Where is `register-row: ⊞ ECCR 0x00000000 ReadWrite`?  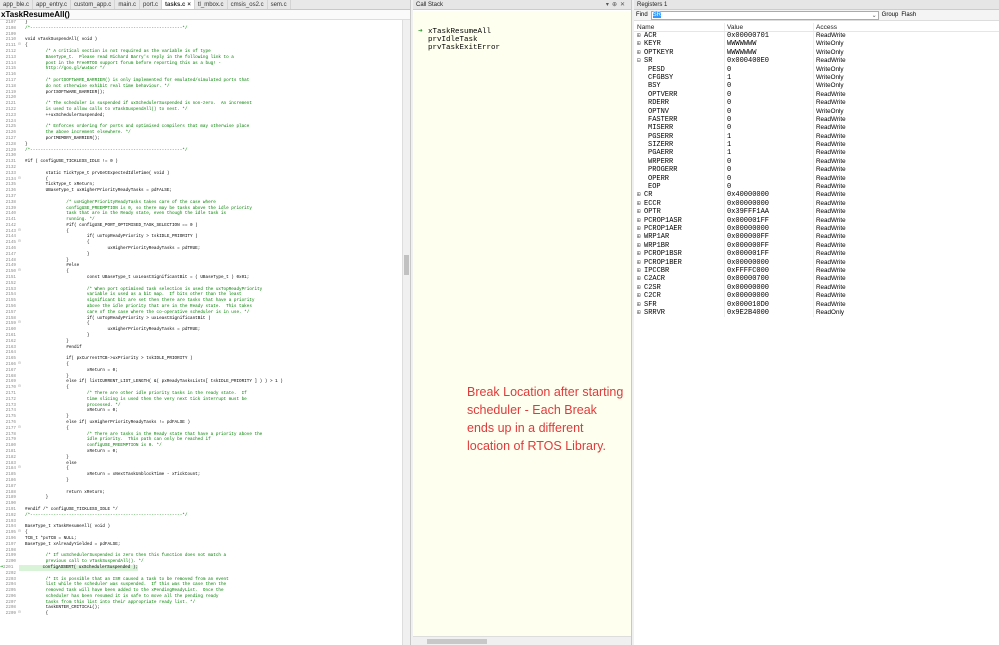
register-row: ⊞ ECCR 0x00000000 ReadWrite is located at coordinates (816, 204).